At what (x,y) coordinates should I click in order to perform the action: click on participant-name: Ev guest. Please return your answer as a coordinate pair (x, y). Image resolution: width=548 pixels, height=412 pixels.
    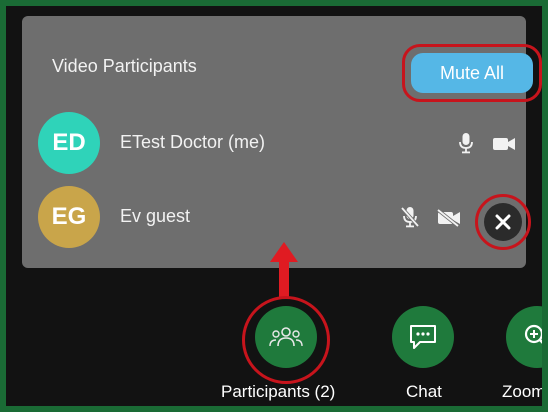
    Looking at the image, I should click on (155, 216).